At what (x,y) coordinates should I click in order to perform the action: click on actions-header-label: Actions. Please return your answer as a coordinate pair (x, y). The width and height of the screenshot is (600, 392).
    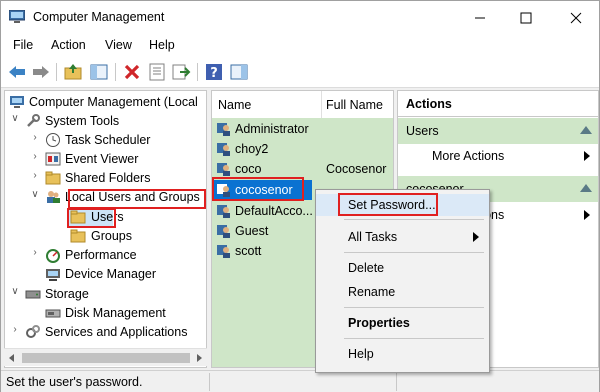
    Looking at the image, I should click on (429, 104).